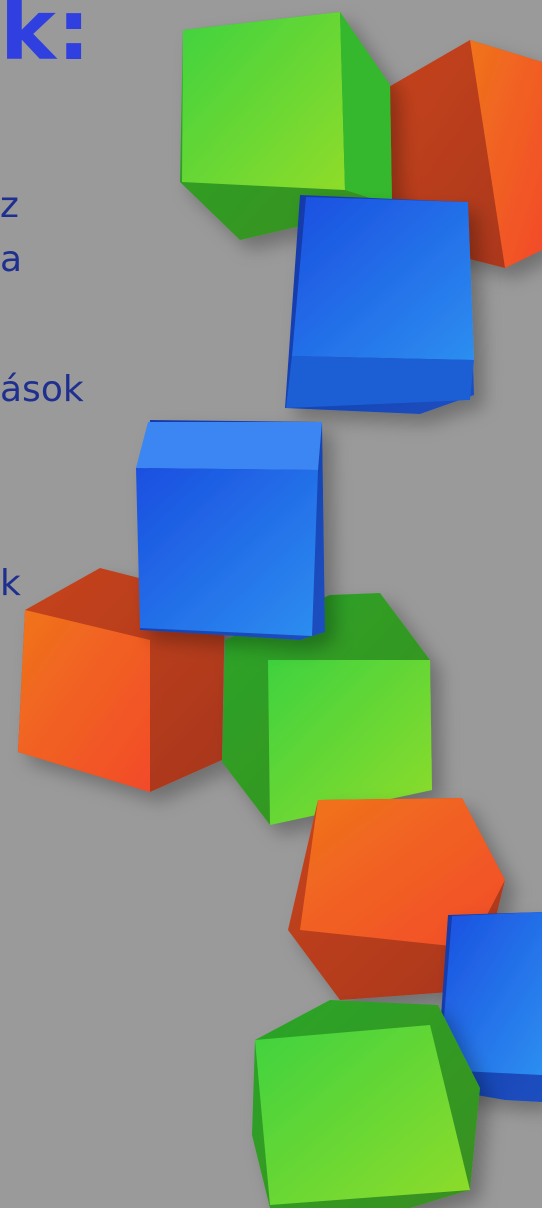 This screenshot has width=542, height=1208. I want to click on green-cube, so click(366, 1104).